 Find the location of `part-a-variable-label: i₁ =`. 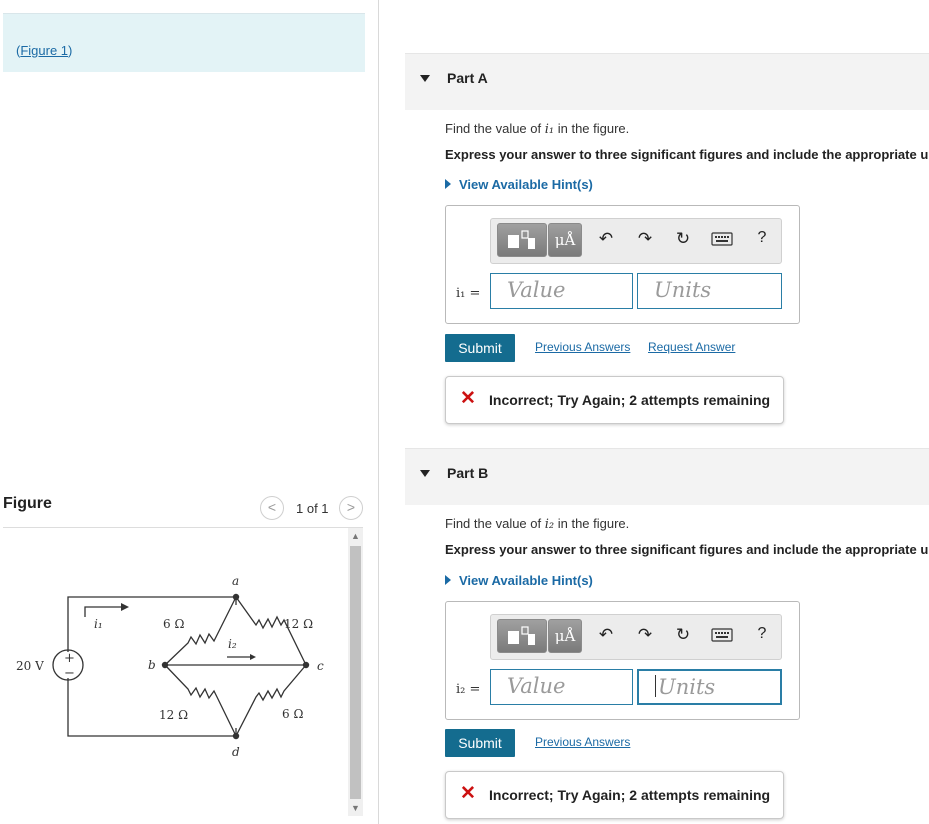

part-a-variable-label: i₁ = is located at coordinates (468, 293).